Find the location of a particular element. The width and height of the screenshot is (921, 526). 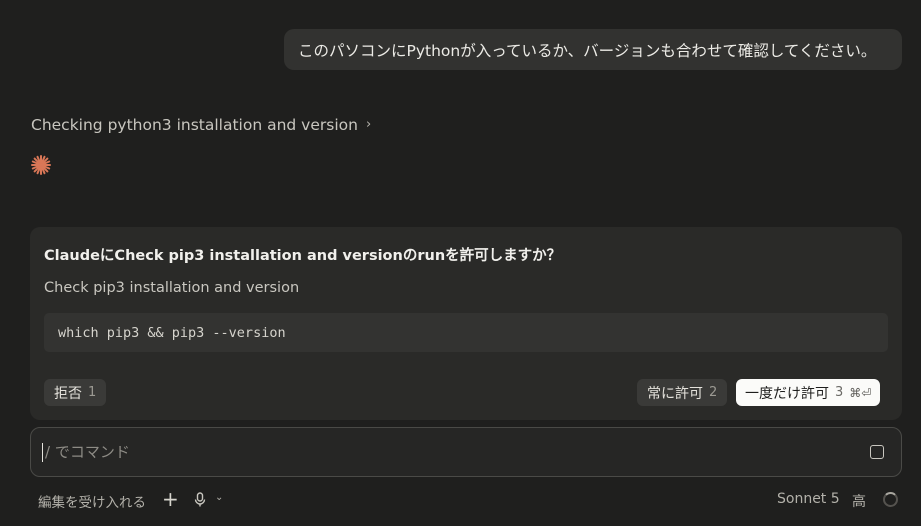

always-allow-button: 常に許可 2 is located at coordinates (682, 392).